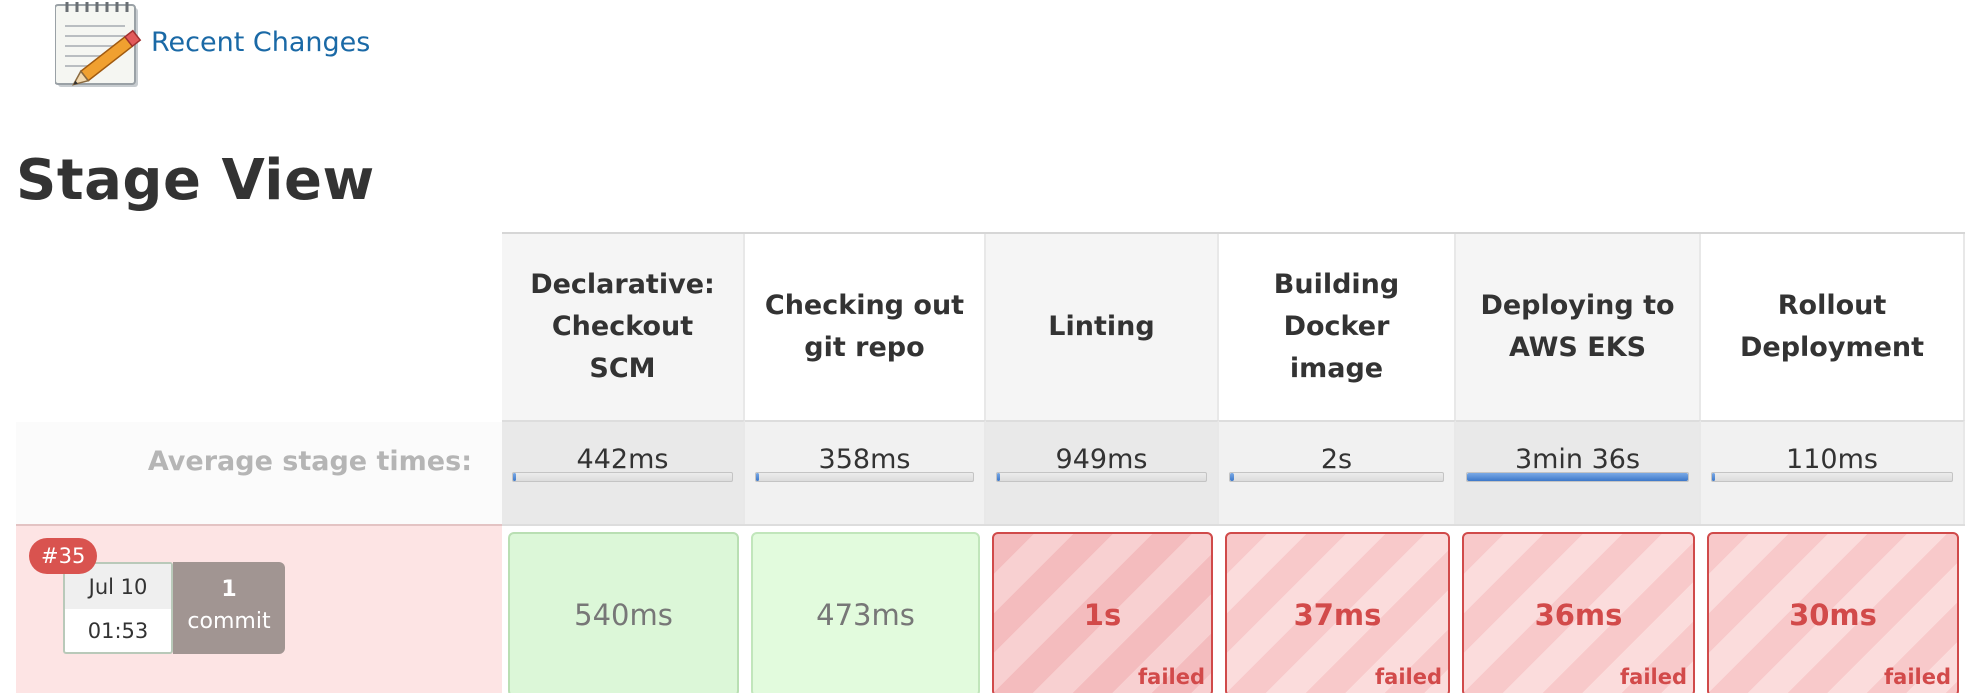 The height and width of the screenshot is (693, 1965). I want to click on stage-column: Linting 949ms 1s failed, so click(1102, 462).